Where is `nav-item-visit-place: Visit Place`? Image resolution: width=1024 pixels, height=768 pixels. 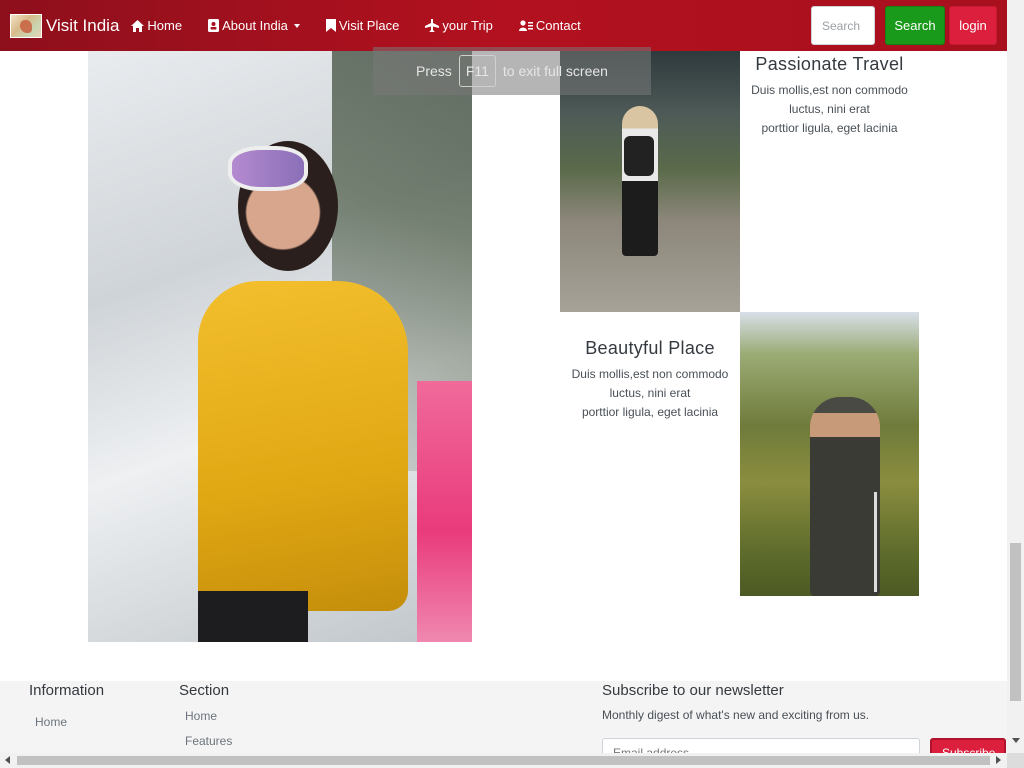
nav-item-visit-place: Visit Place is located at coordinates (362, 25).